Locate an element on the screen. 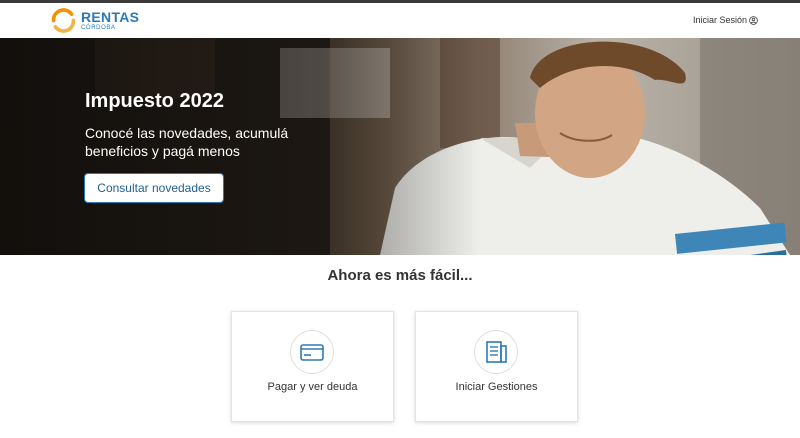  logo-text: RENTAS CÓRDOBA is located at coordinates (110, 20).